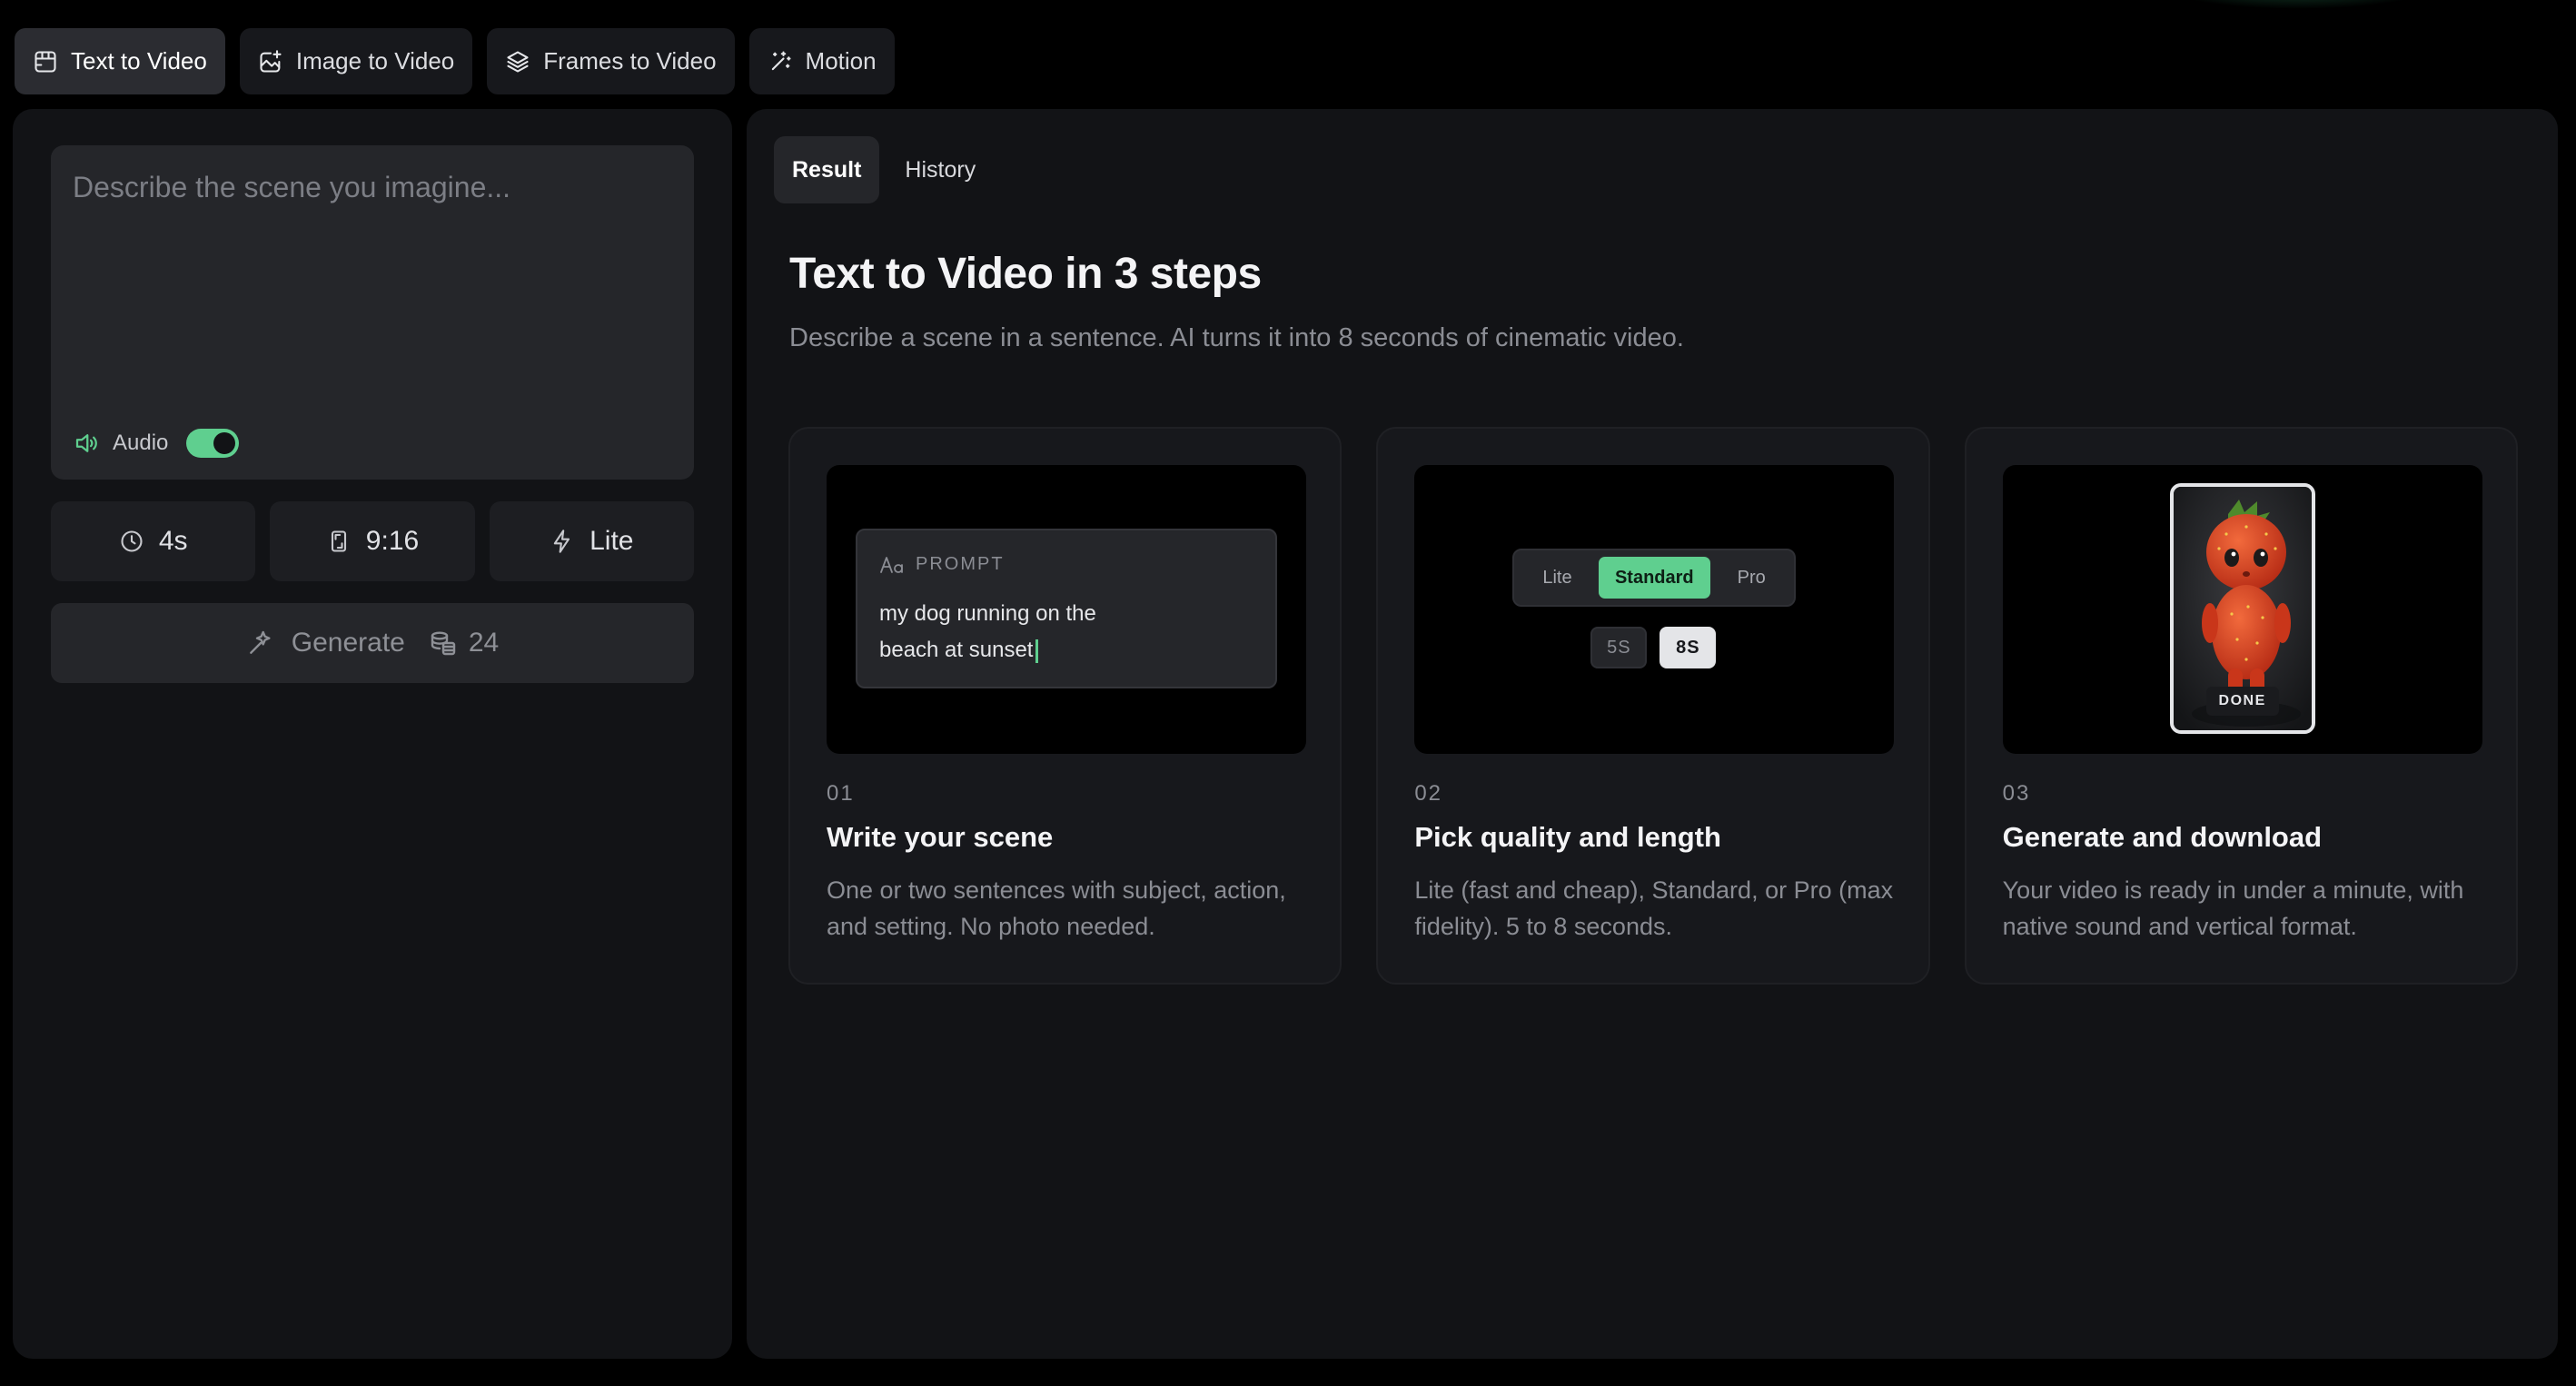 This screenshot has height=1386, width=2576. I want to click on quality-option-pro: Pro, so click(1751, 577).